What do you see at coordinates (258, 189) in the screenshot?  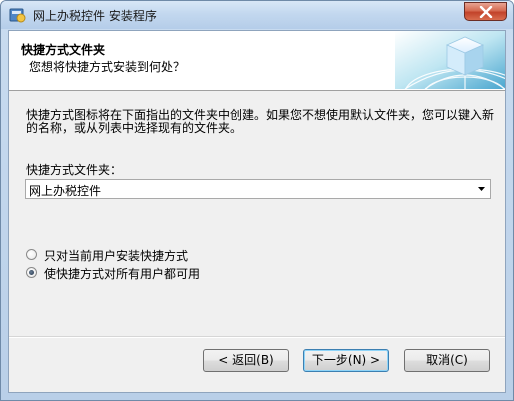 I see `folder-combobox: 网上办税控件` at bounding box center [258, 189].